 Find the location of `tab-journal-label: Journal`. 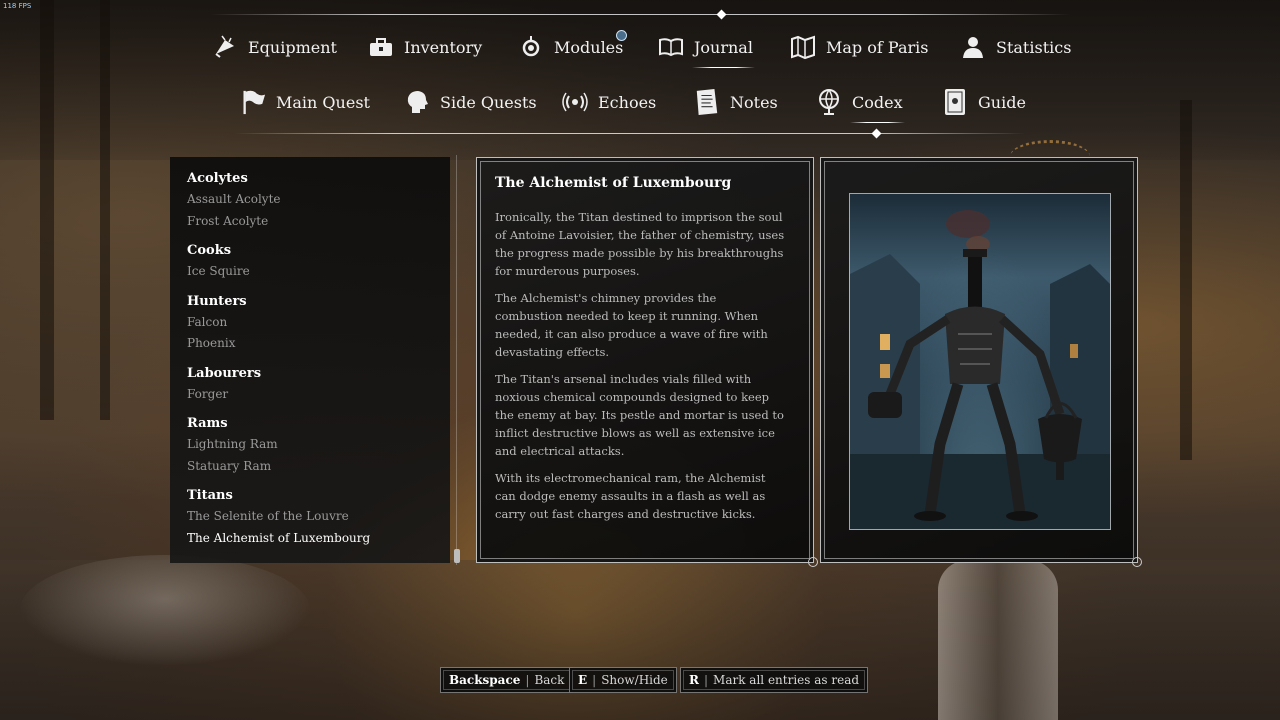

tab-journal-label: Journal is located at coordinates (723, 47).